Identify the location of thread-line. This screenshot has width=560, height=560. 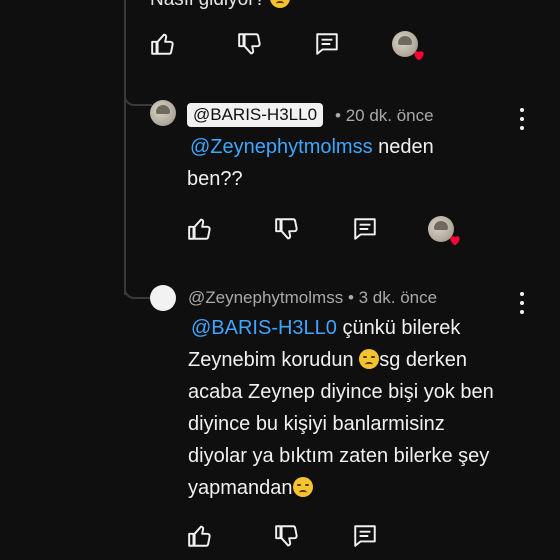
(125, 147).